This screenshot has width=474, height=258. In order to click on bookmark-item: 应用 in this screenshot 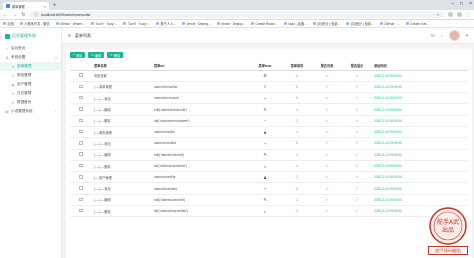, I will do `click(8, 23)`.